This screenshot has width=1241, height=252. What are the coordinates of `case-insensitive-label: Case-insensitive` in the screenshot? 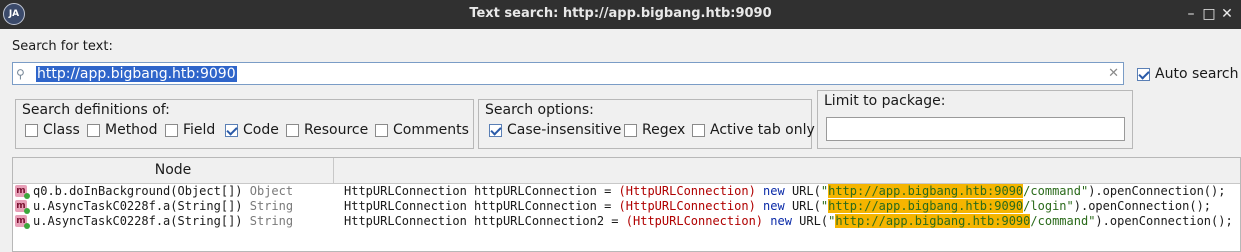 It's located at (564, 130).